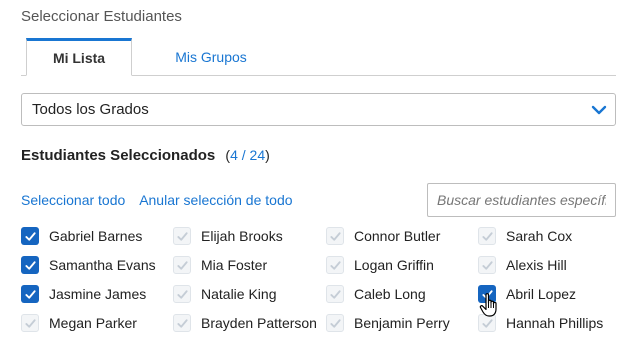 This screenshot has height=343, width=636. I want to click on tab-mis-grupos: Mis Grupos, so click(211, 57).